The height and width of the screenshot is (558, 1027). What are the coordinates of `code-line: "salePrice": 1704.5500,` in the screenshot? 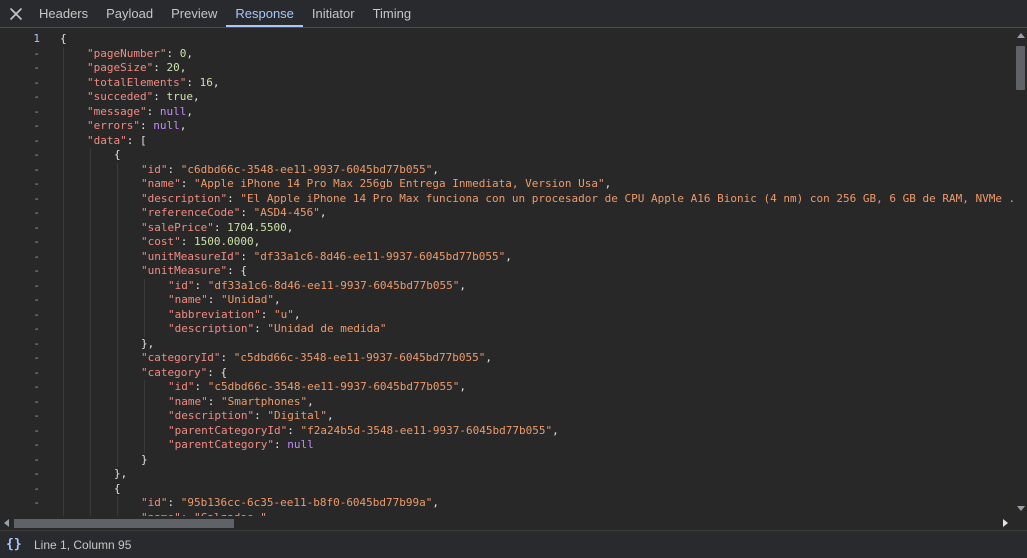 It's located at (217, 228).